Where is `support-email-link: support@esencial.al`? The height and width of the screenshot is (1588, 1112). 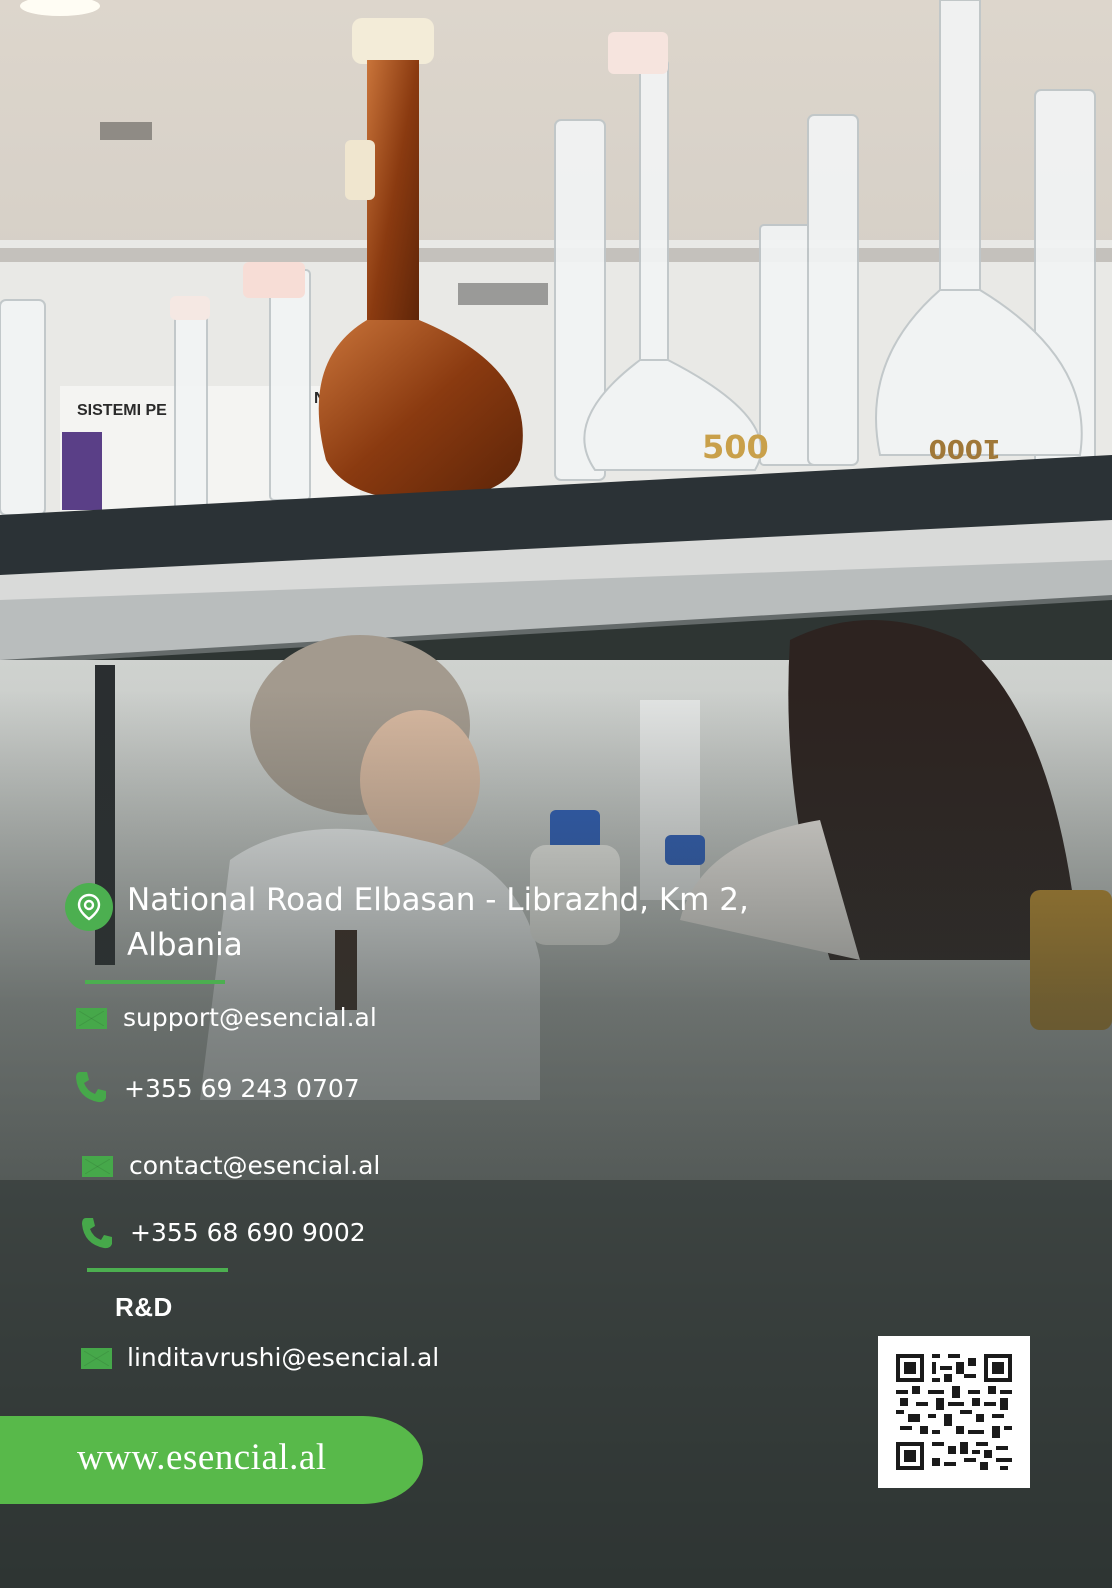
support-email-link: support@esencial.al is located at coordinates (250, 1018).